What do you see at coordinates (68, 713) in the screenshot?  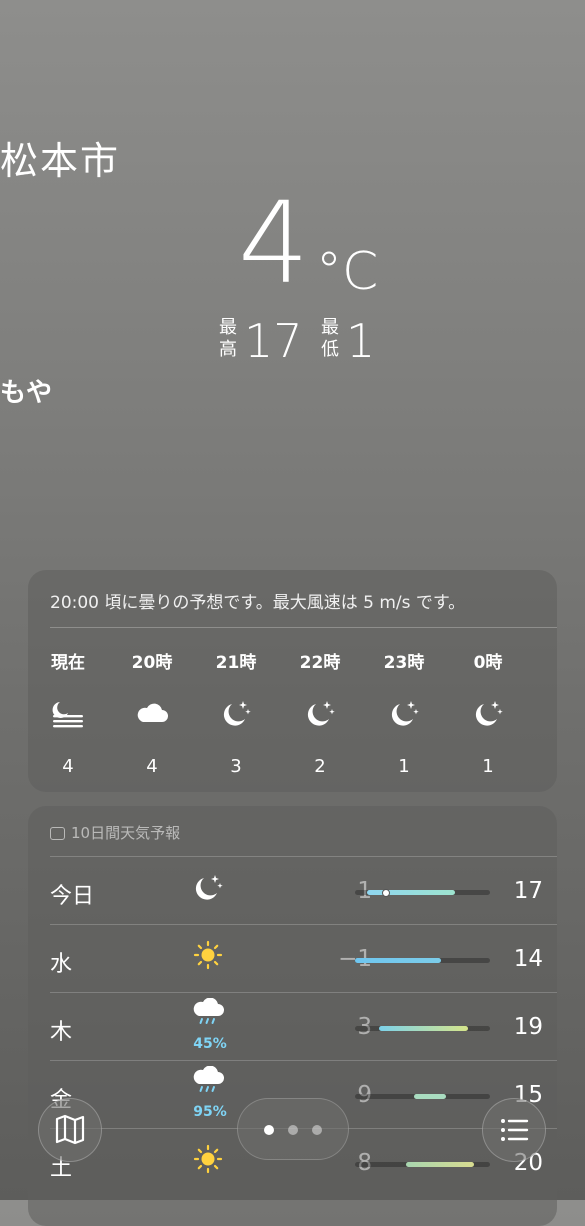 I see `fog-icon` at bounding box center [68, 713].